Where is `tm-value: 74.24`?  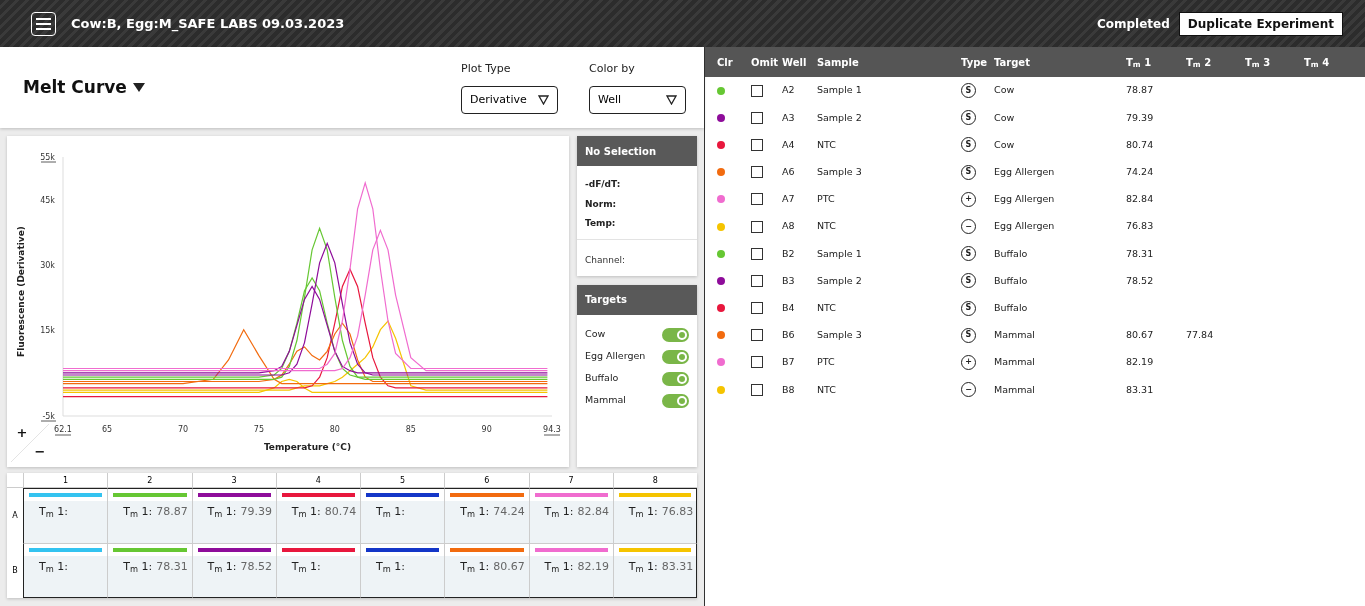 tm-value: 74.24 is located at coordinates (509, 512).